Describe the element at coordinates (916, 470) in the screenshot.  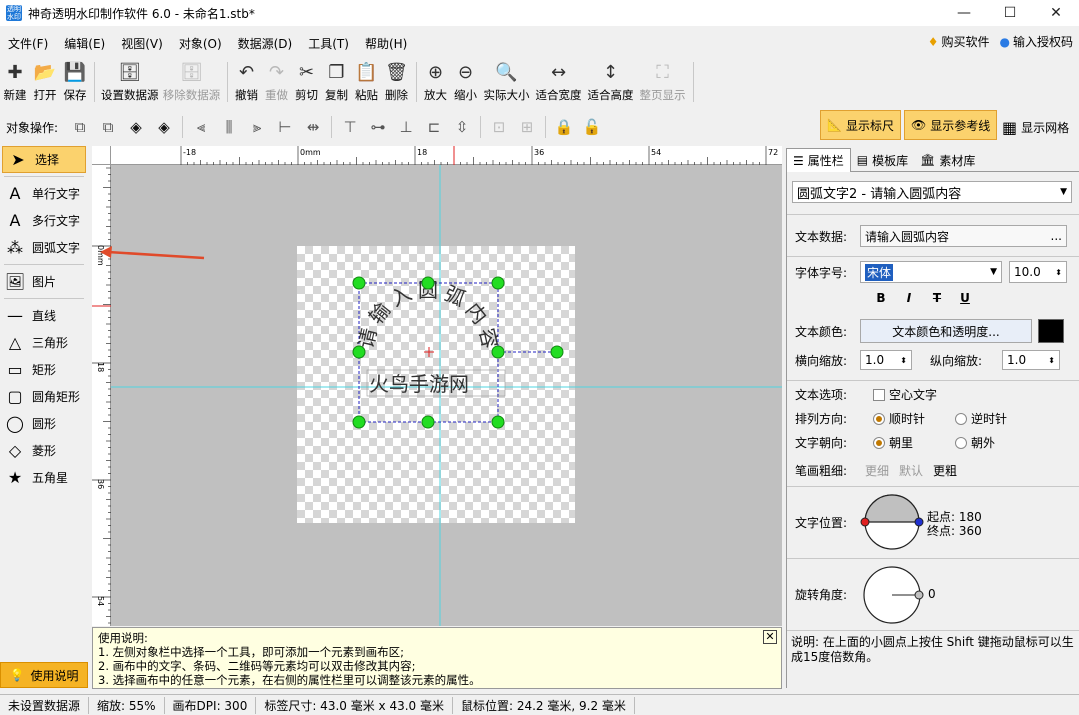
I see `stroke-default: 默认` at that location.